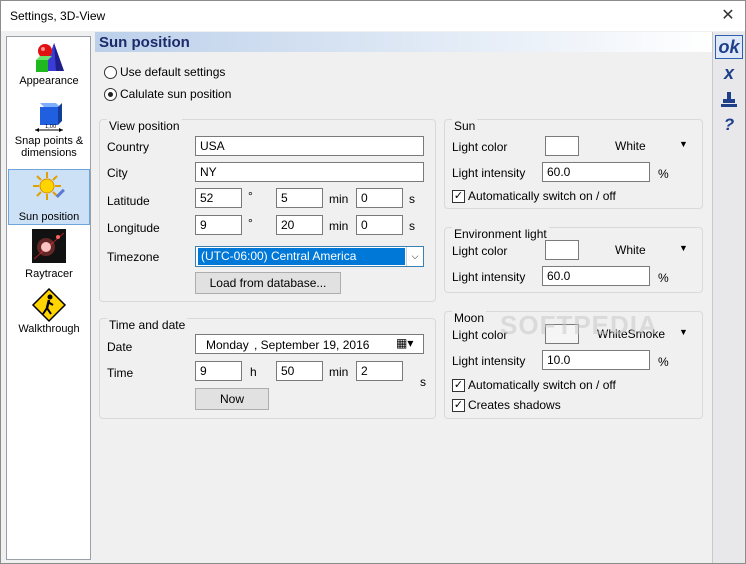 The image size is (746, 564). I want to click on date-rest: , September 19, 2016, so click(312, 345).